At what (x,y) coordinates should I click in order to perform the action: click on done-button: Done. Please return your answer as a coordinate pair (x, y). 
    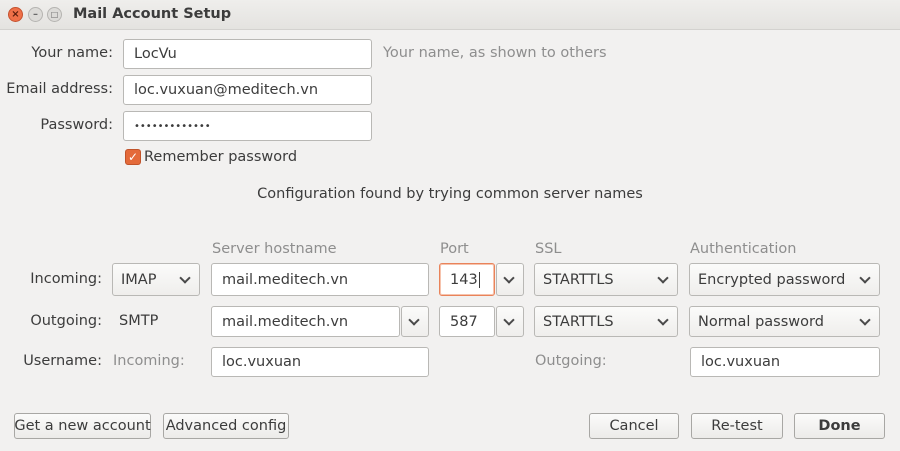
    Looking at the image, I should click on (839, 426).